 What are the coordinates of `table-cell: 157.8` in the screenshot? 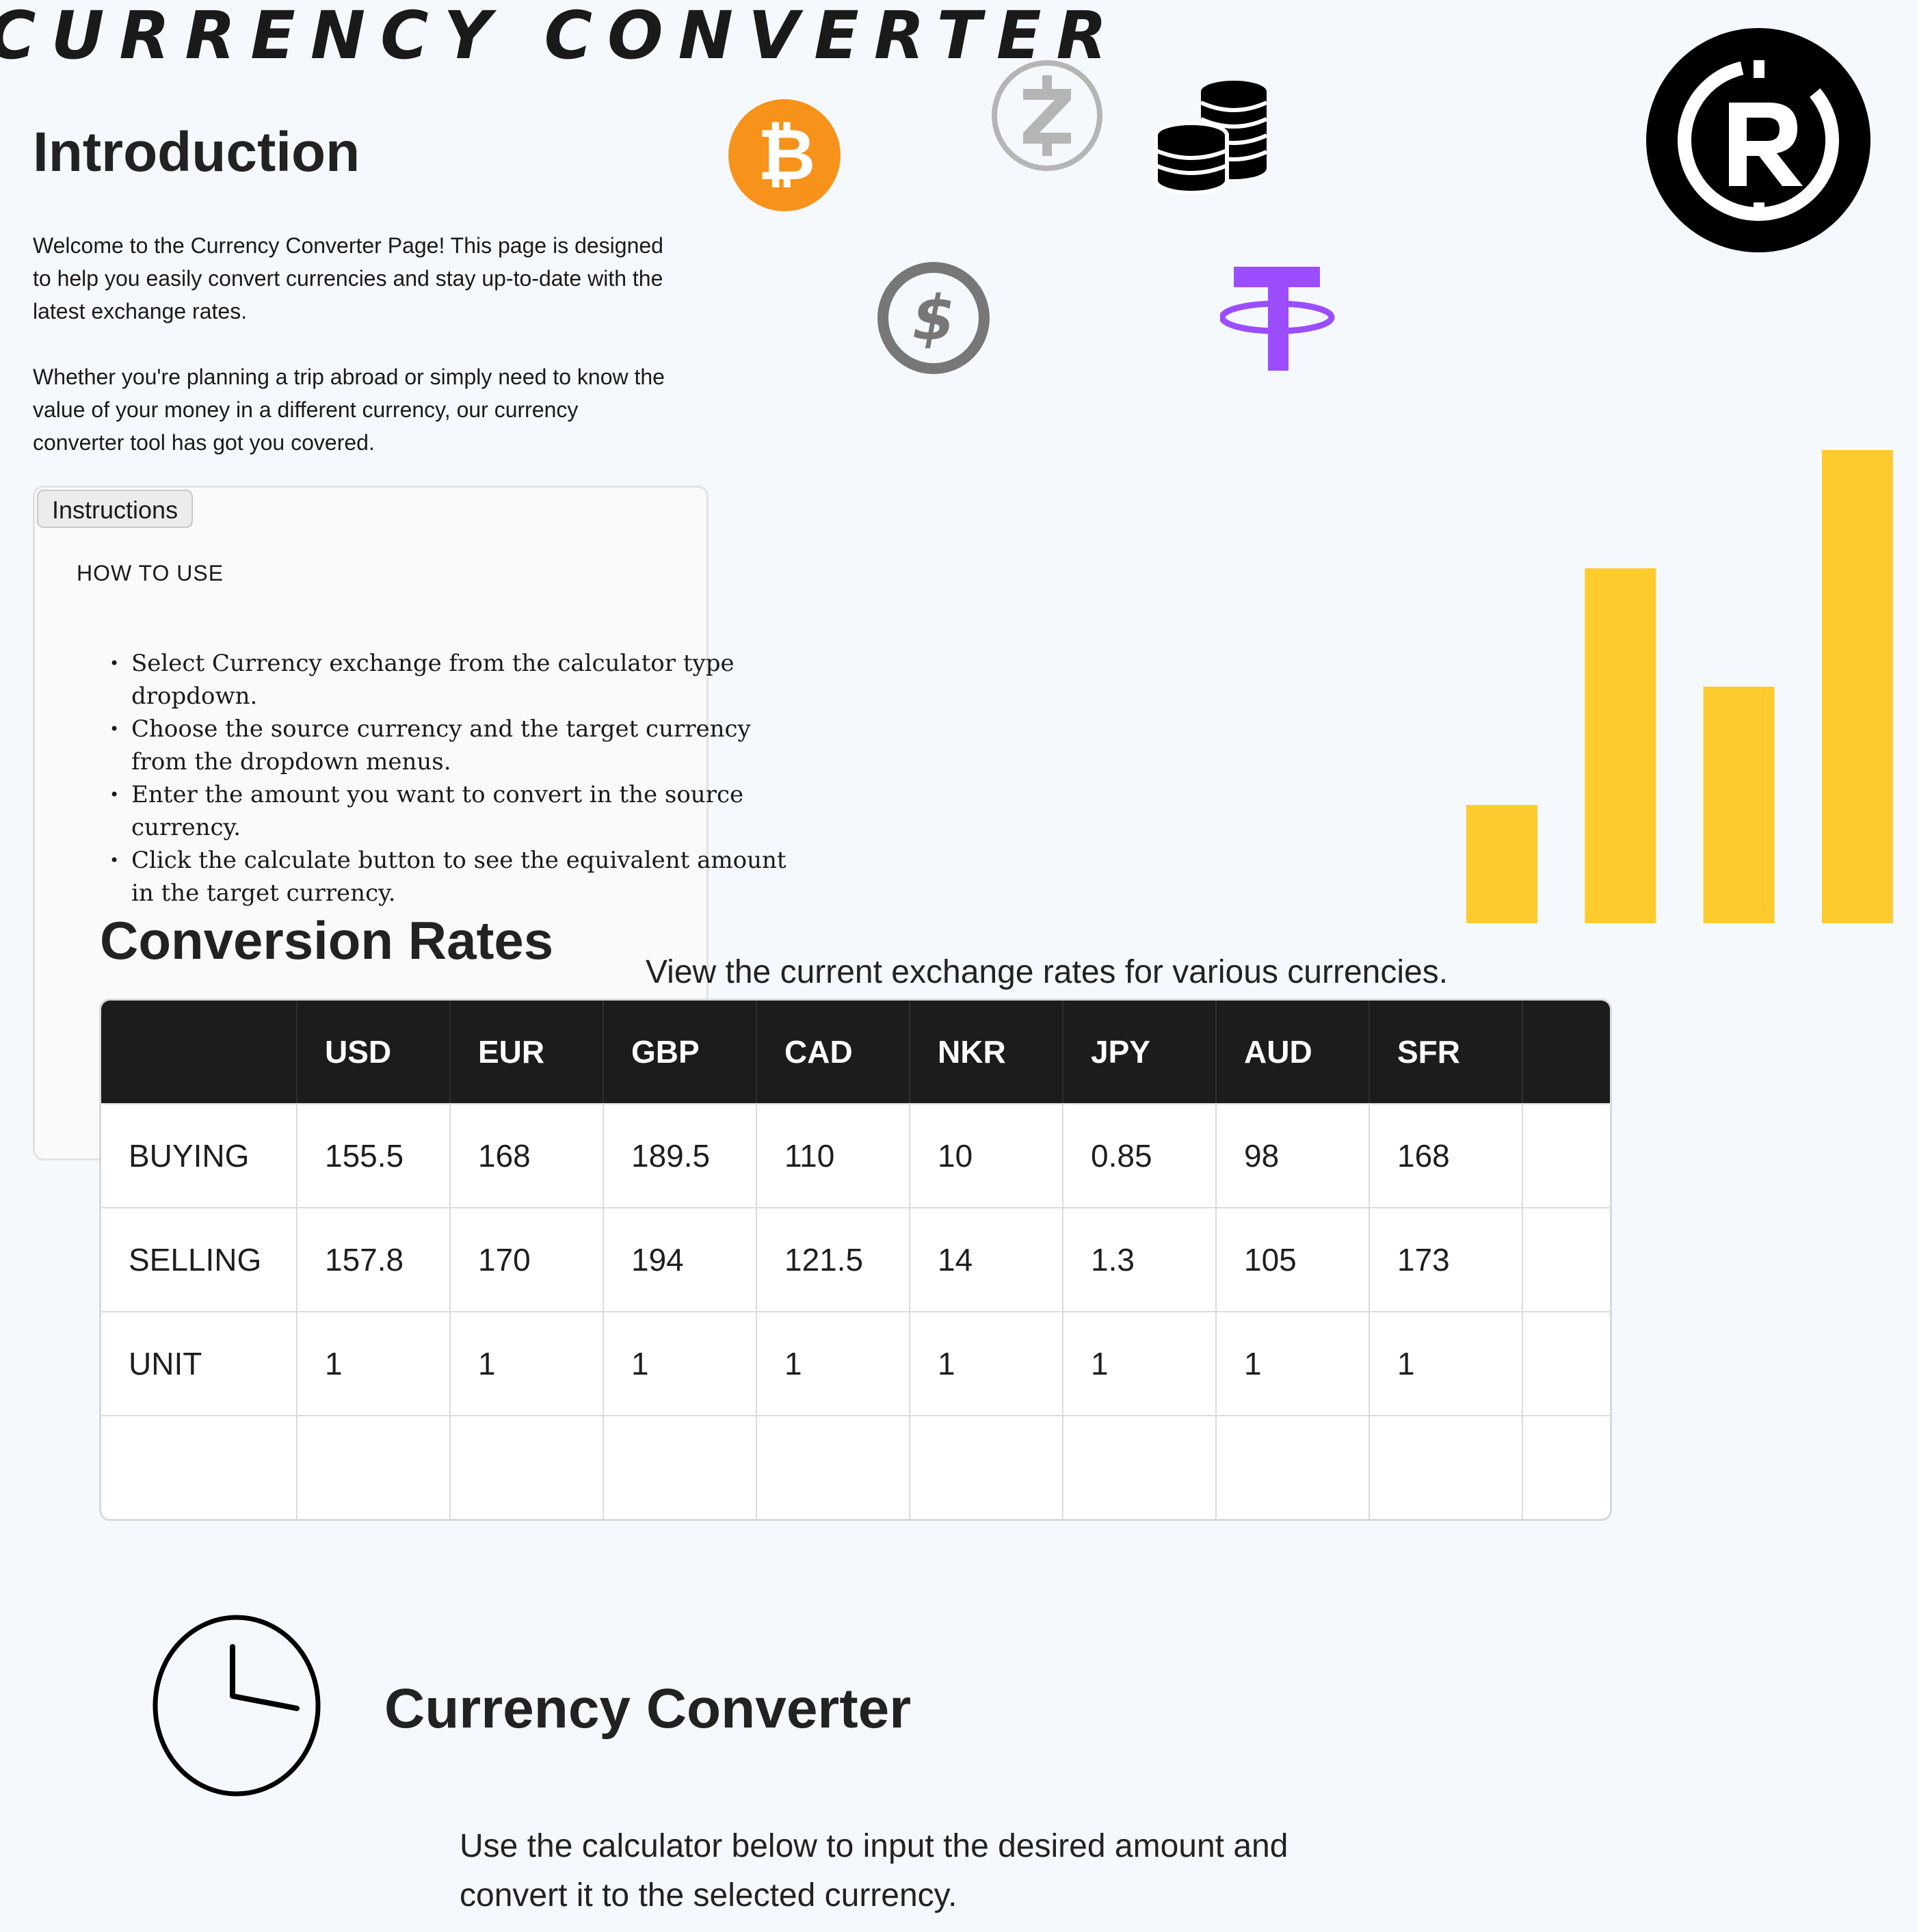 It's located at (374, 1259).